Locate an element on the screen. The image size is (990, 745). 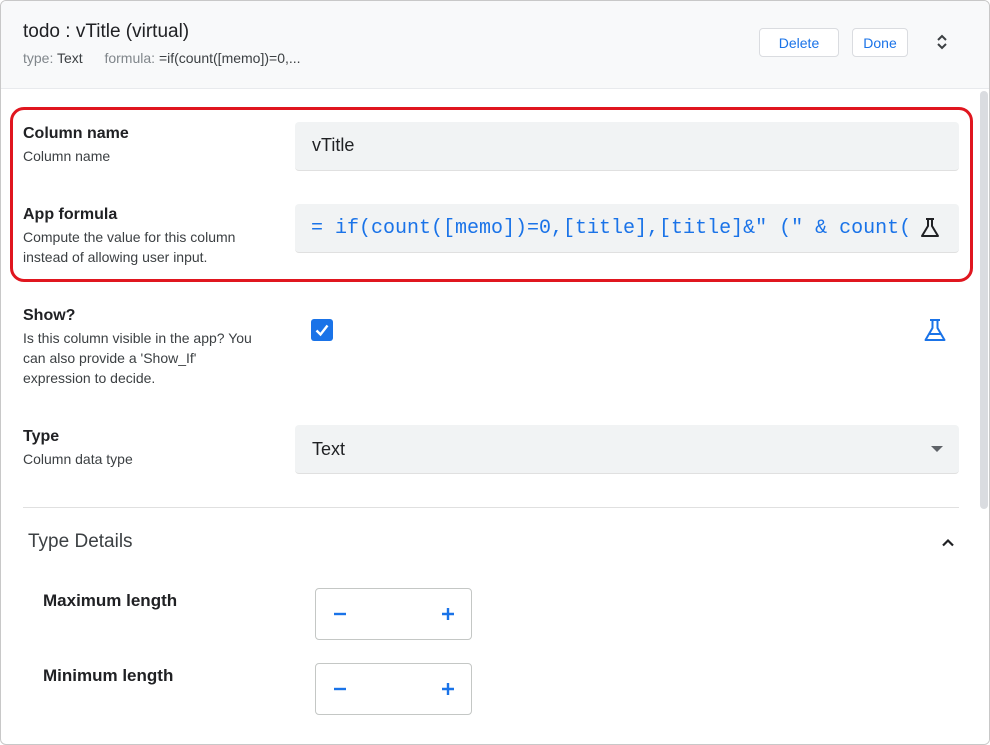
page-title: todo : vTitle (virtual) is located at coordinates (106, 31).